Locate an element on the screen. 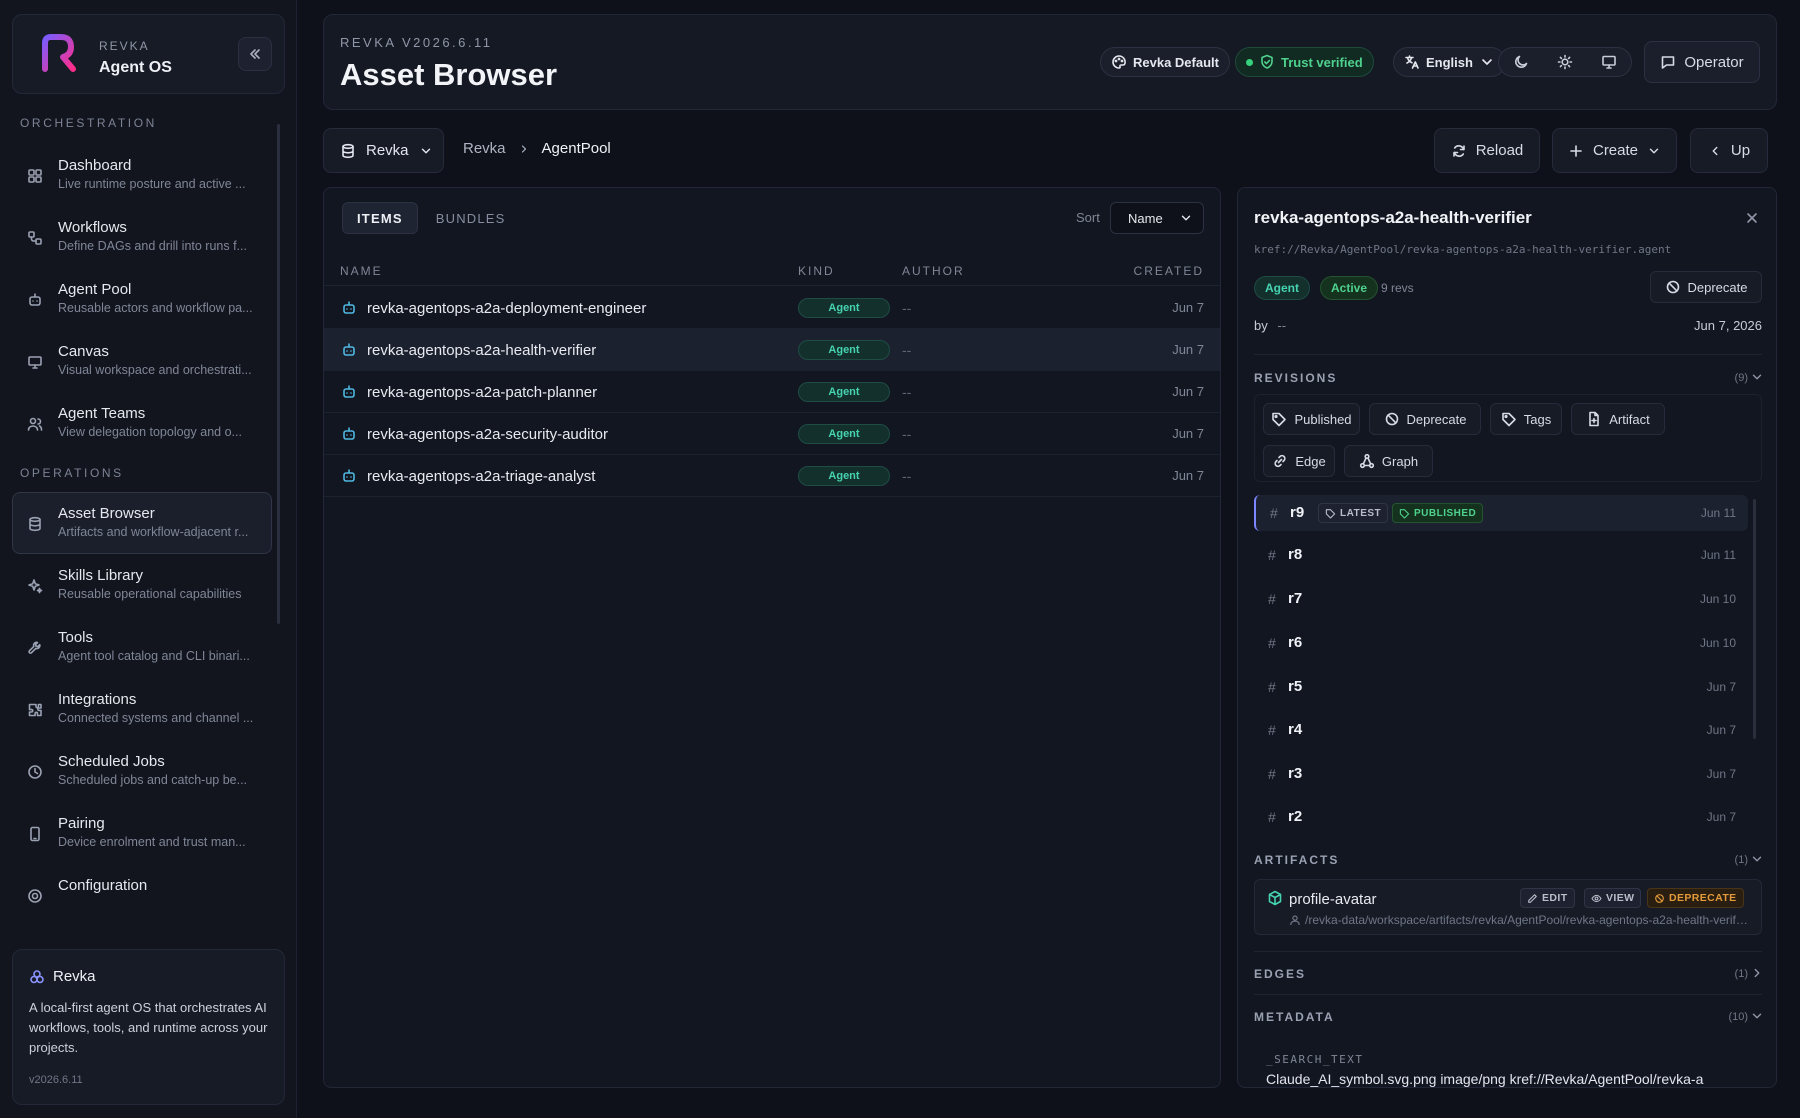 The height and width of the screenshot is (1118, 1800). deprecate-button: Deprecate is located at coordinates (1706, 287).